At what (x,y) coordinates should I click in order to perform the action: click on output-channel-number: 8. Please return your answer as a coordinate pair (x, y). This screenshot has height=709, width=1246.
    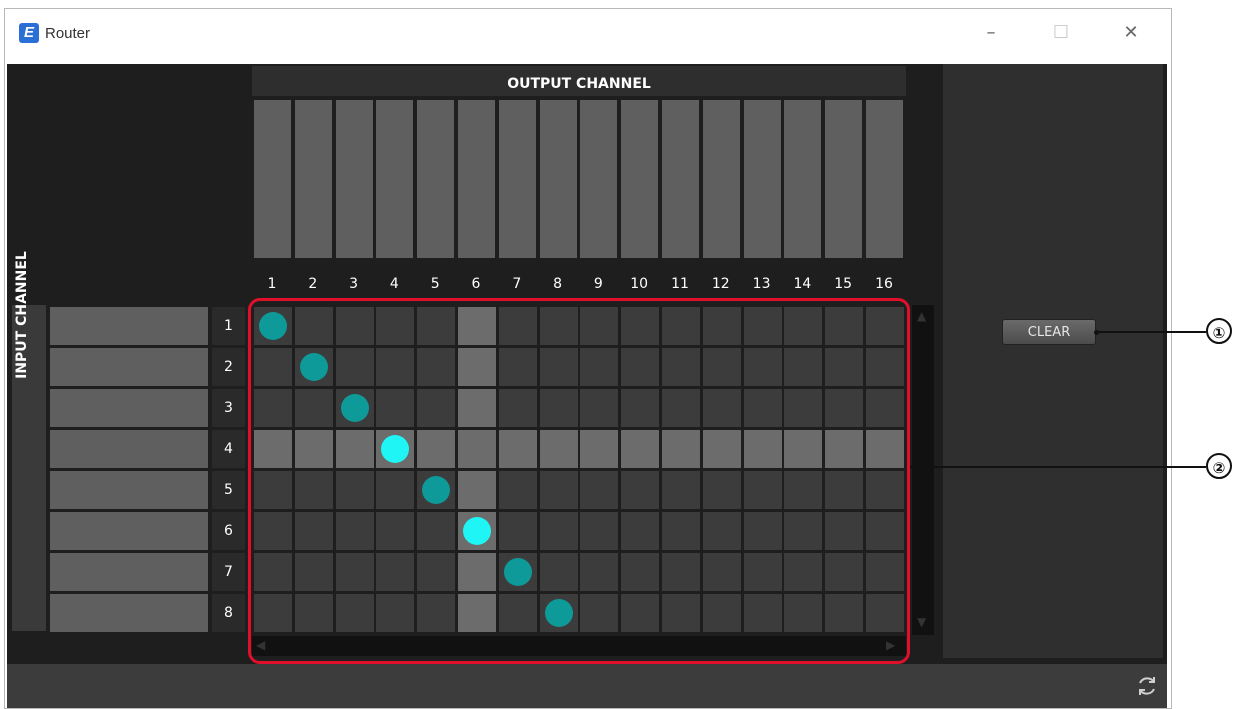
    Looking at the image, I should click on (558, 284).